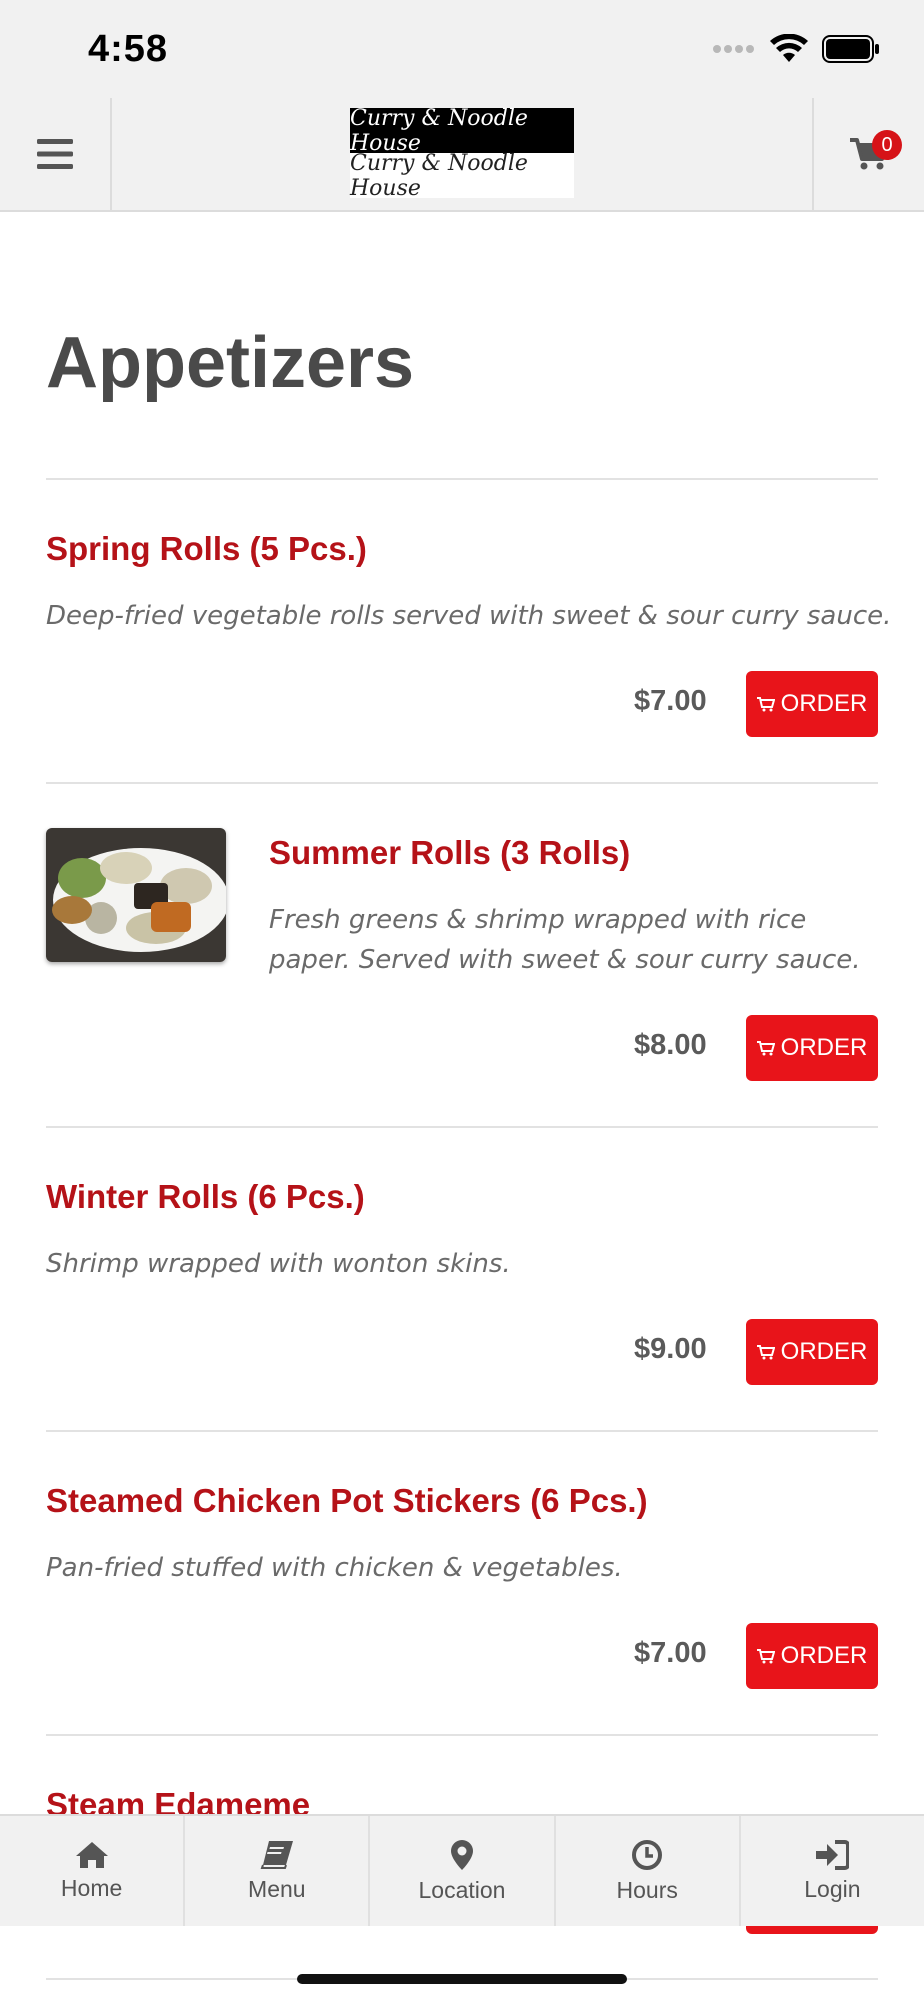  What do you see at coordinates (670, 1045) in the screenshot?
I see `item-price: $8.00` at bounding box center [670, 1045].